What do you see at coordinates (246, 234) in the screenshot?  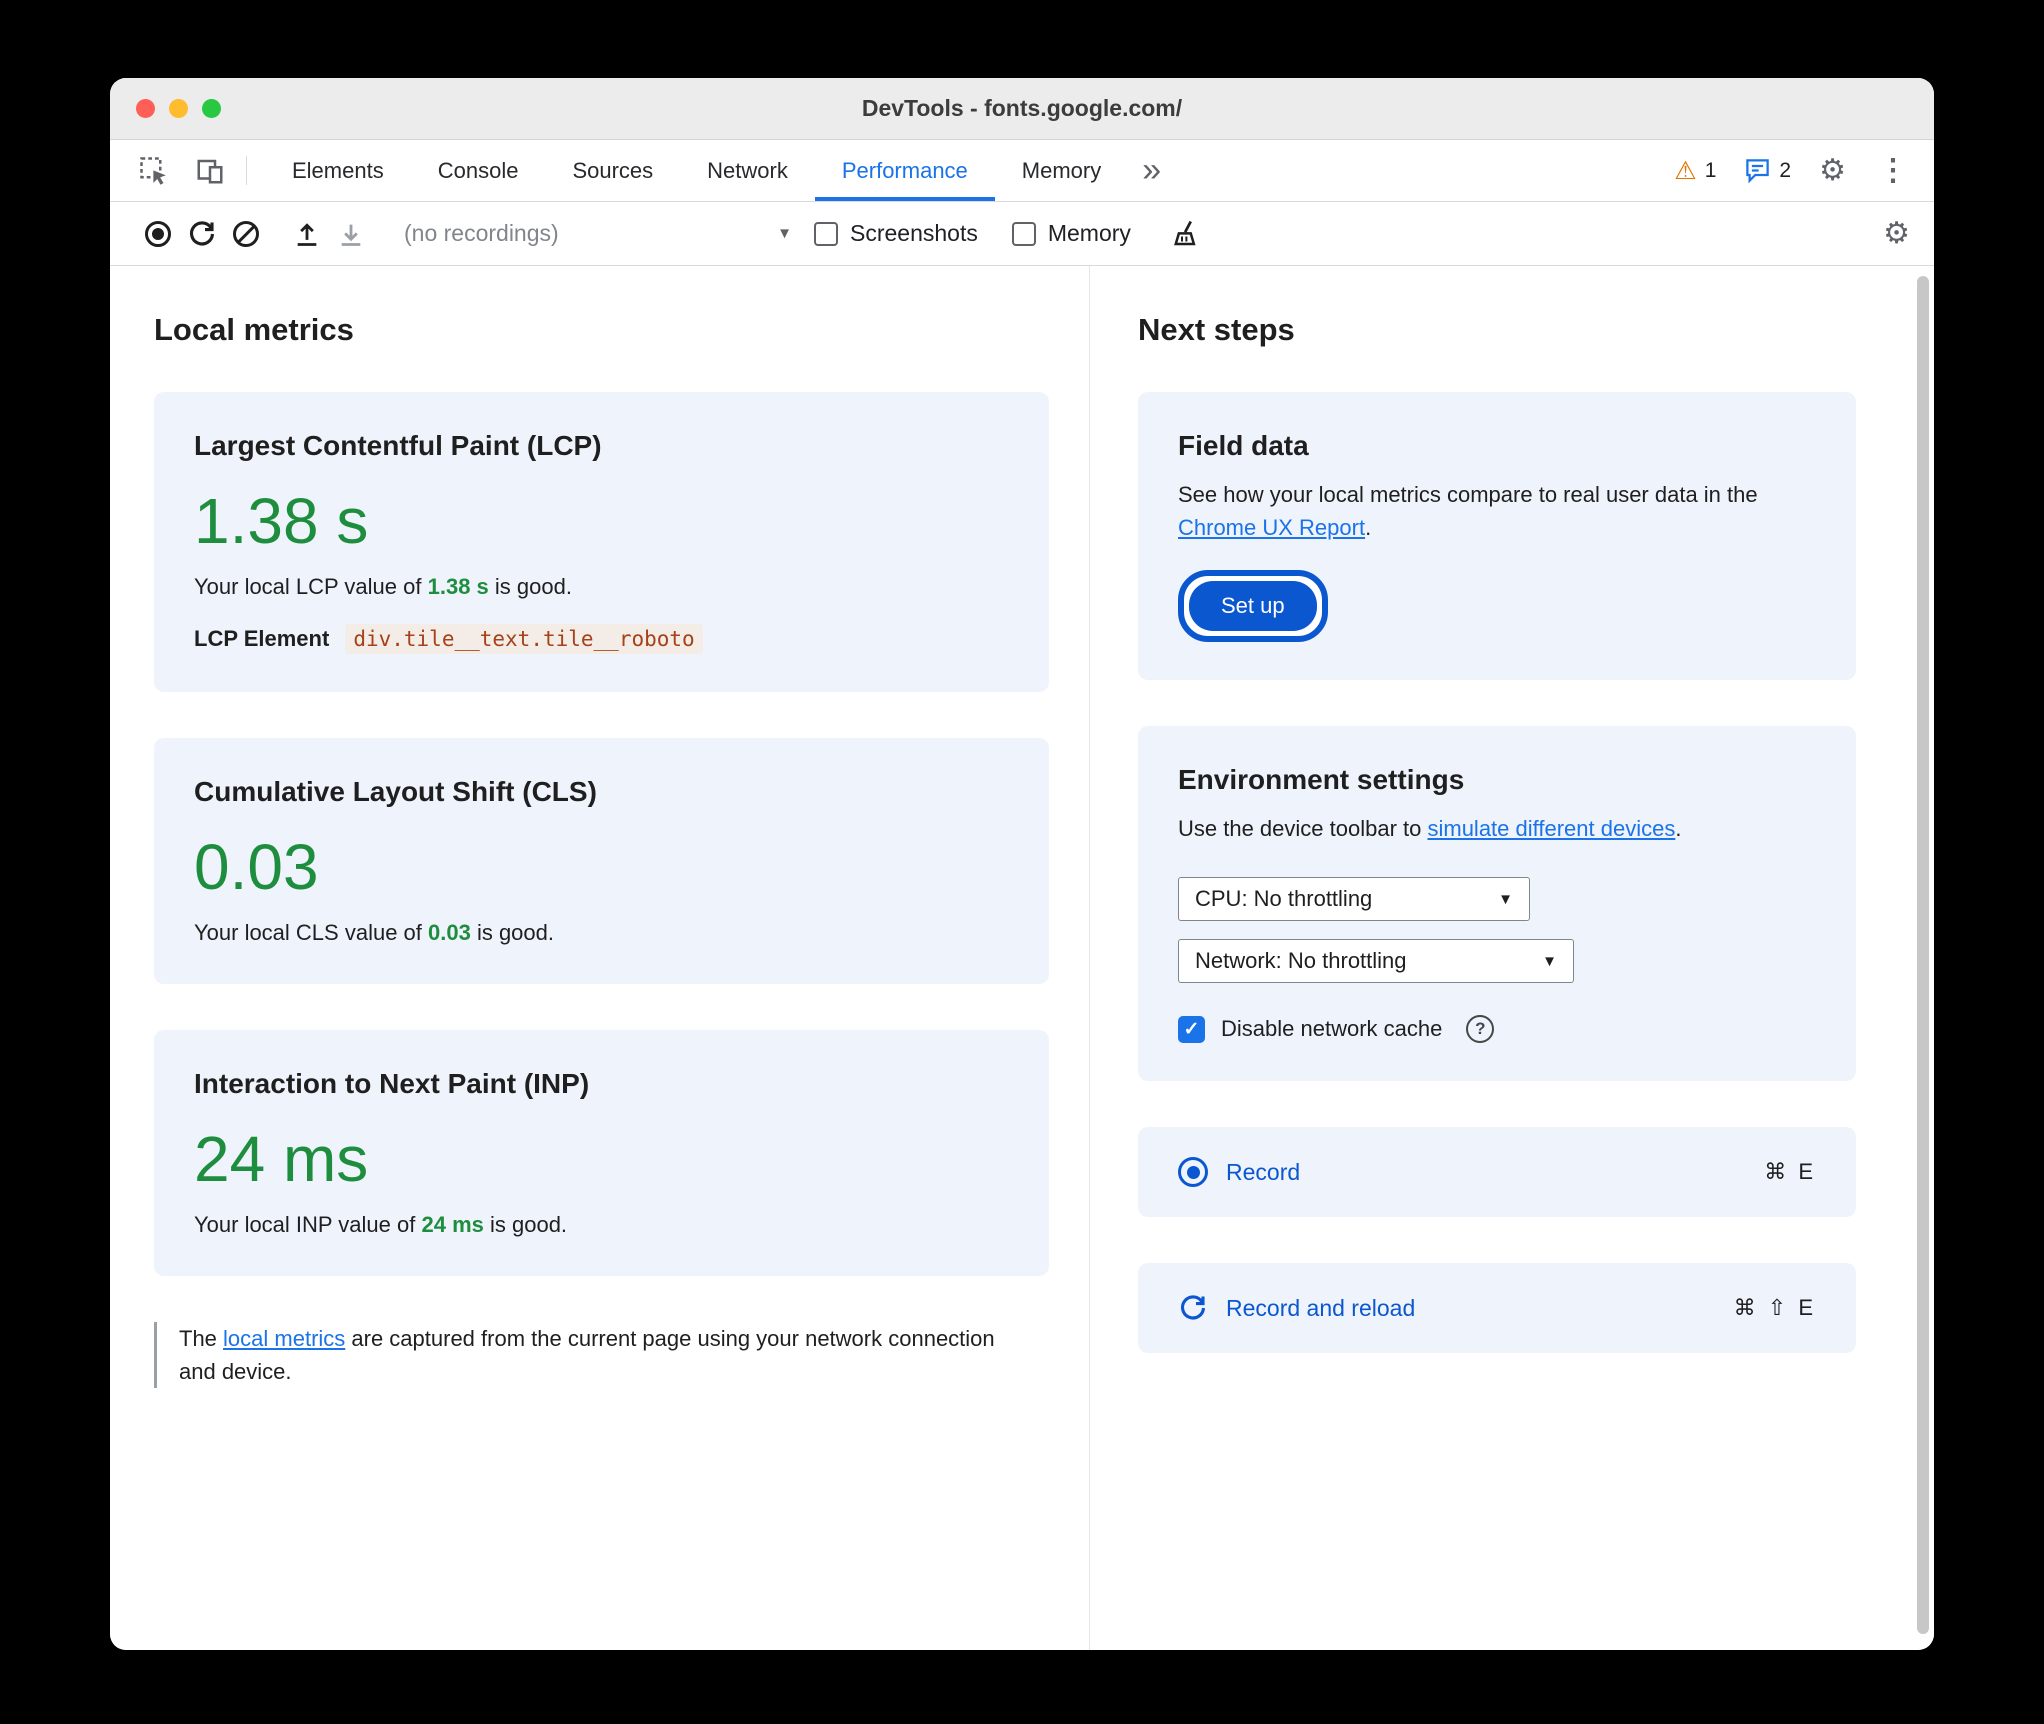 I see `clear-button` at bounding box center [246, 234].